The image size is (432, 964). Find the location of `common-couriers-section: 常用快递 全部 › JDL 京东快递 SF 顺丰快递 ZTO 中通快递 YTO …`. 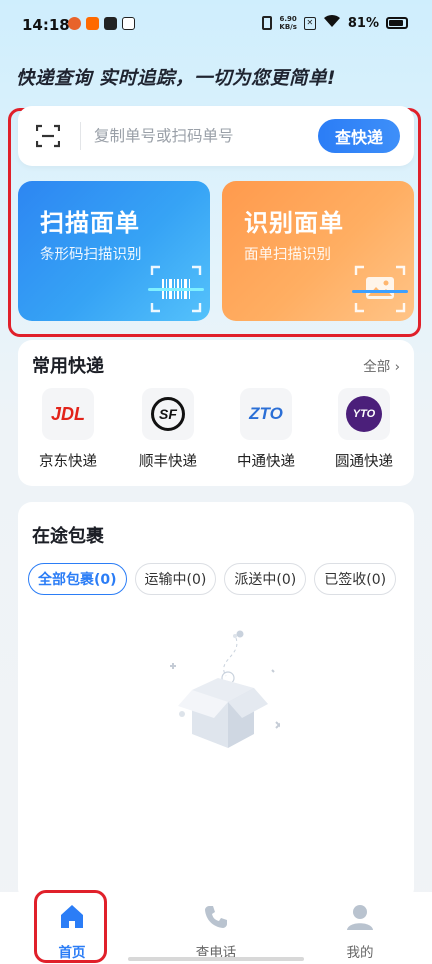

common-couriers-section: 常用快递 全部 › JDL 京东快递 SF 顺丰快递 ZTO 中通快递 YTO … is located at coordinates (216, 413).